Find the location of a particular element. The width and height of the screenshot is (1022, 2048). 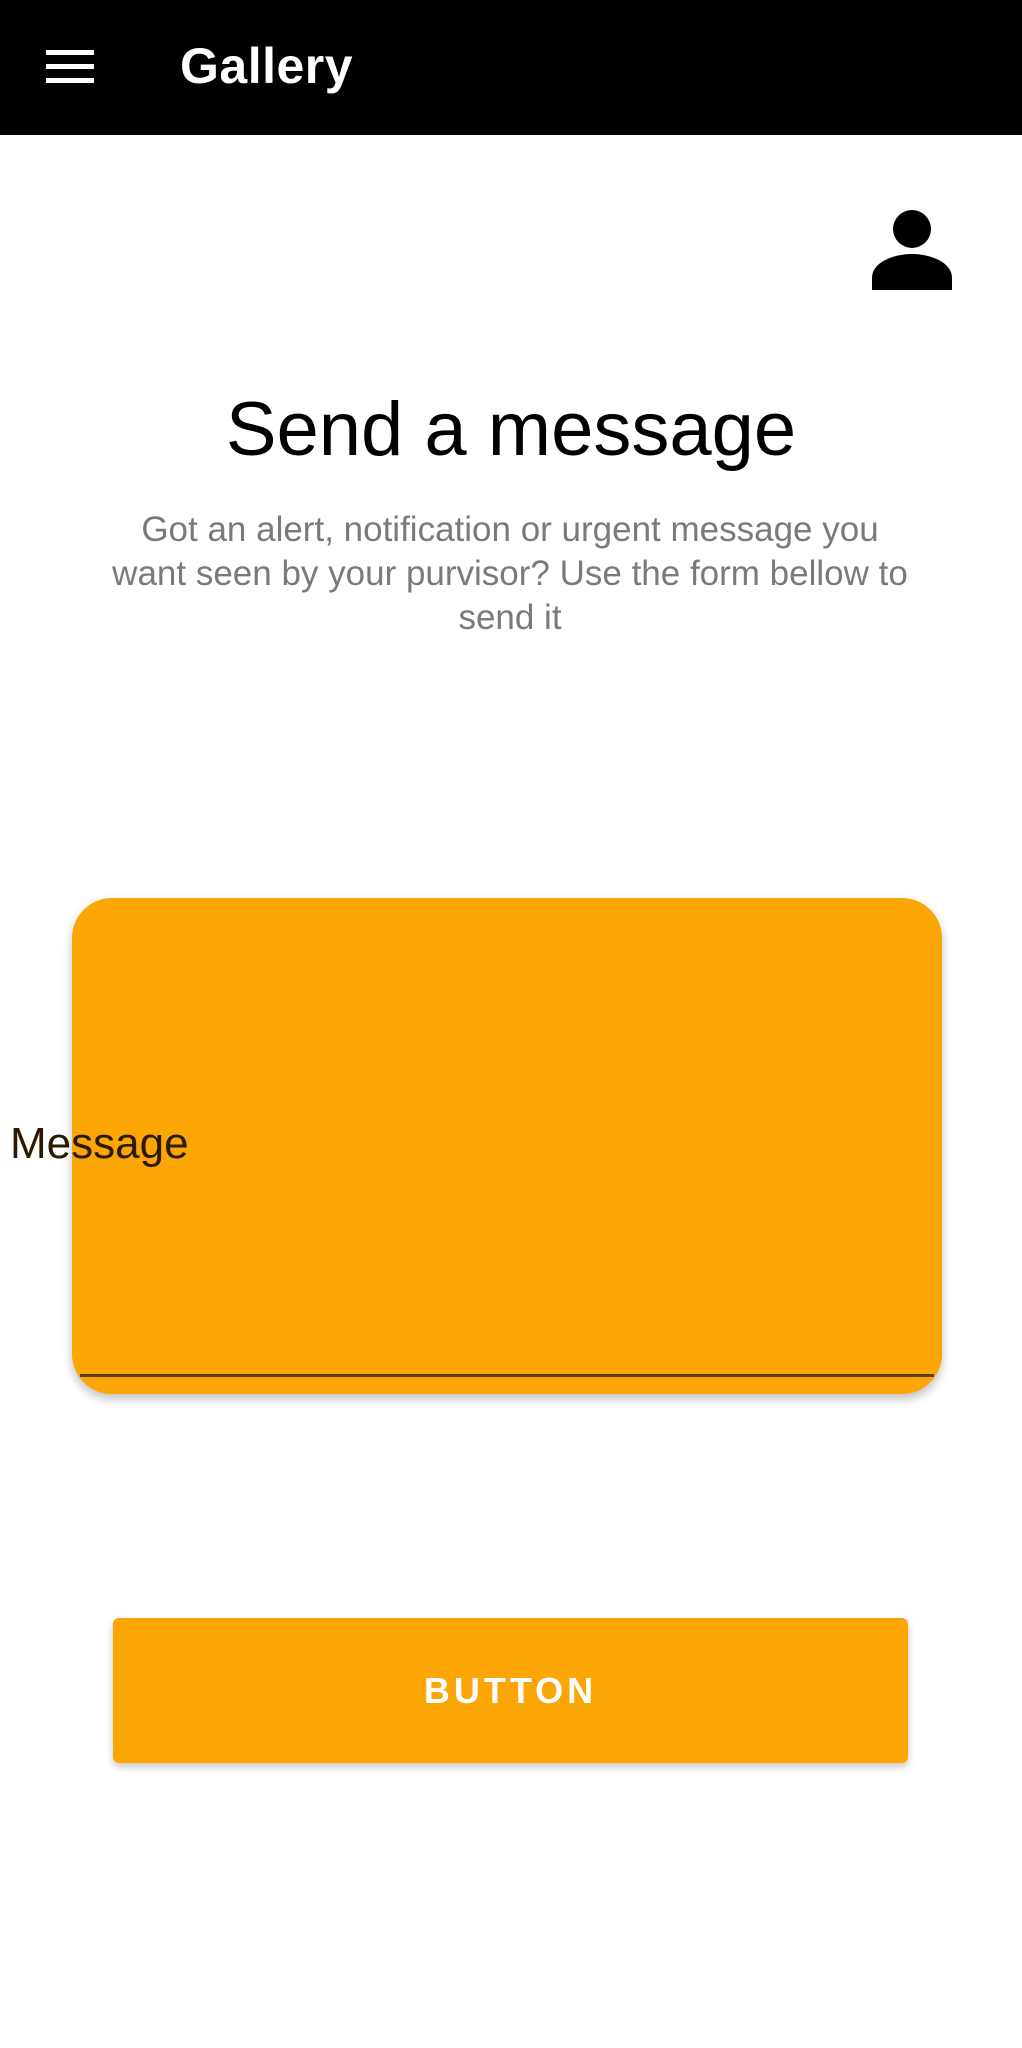

app-bar: Gallery is located at coordinates (511, 67).